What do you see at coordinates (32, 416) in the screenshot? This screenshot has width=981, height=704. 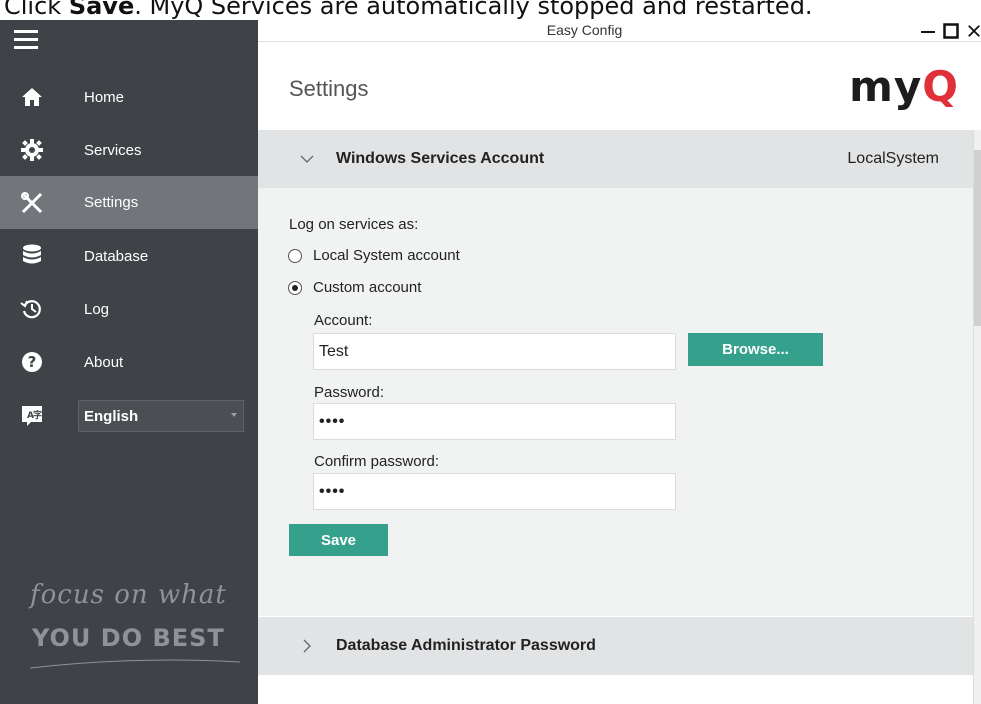 I see `language-icon: A字` at bounding box center [32, 416].